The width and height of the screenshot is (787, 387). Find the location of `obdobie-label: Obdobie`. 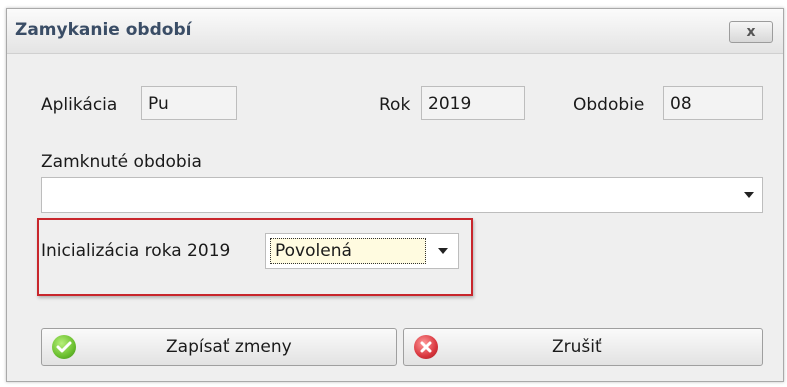

obdobie-label: Obdobie is located at coordinates (609, 105).